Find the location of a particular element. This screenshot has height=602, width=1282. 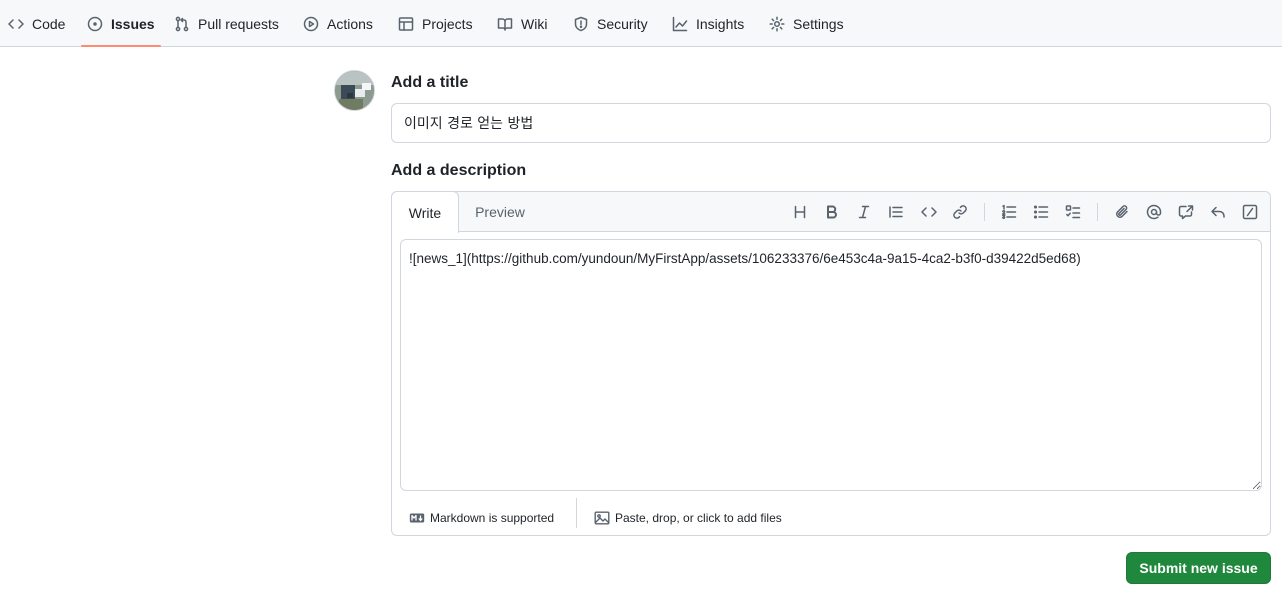

issue-opened-icon is located at coordinates (95, 24).